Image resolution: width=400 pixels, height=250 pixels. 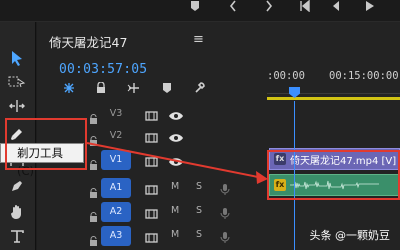 What do you see at coordinates (167, 88) in the screenshot?
I see `add-marker-icon` at bounding box center [167, 88].